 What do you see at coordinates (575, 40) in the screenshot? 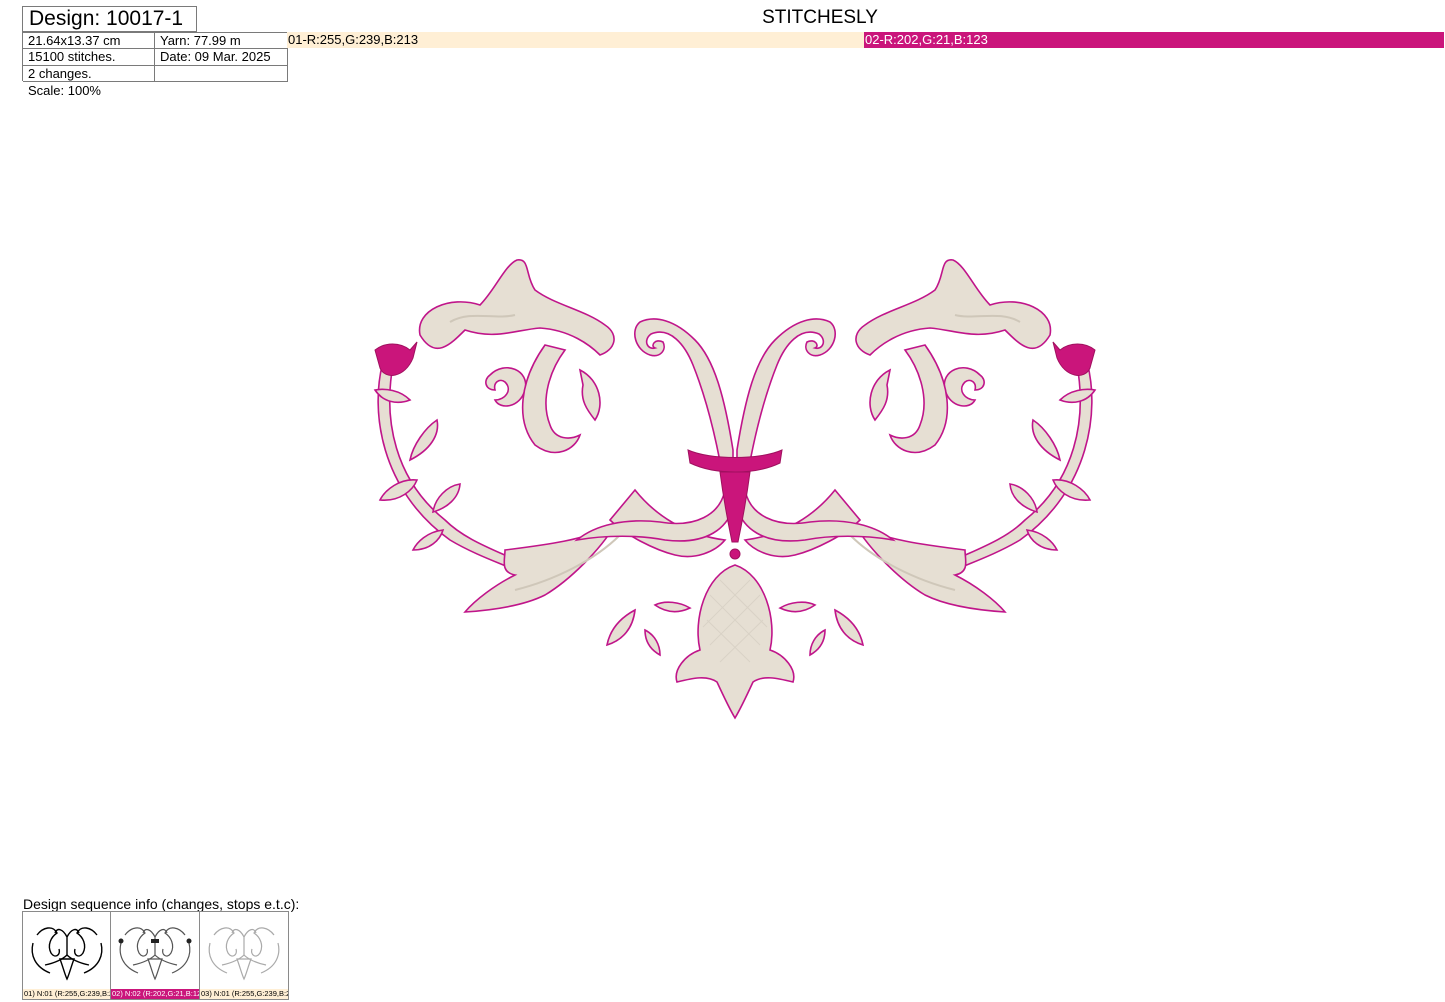
I see `color-swatch-01: 01-R:255,G:239,B:213` at bounding box center [575, 40].